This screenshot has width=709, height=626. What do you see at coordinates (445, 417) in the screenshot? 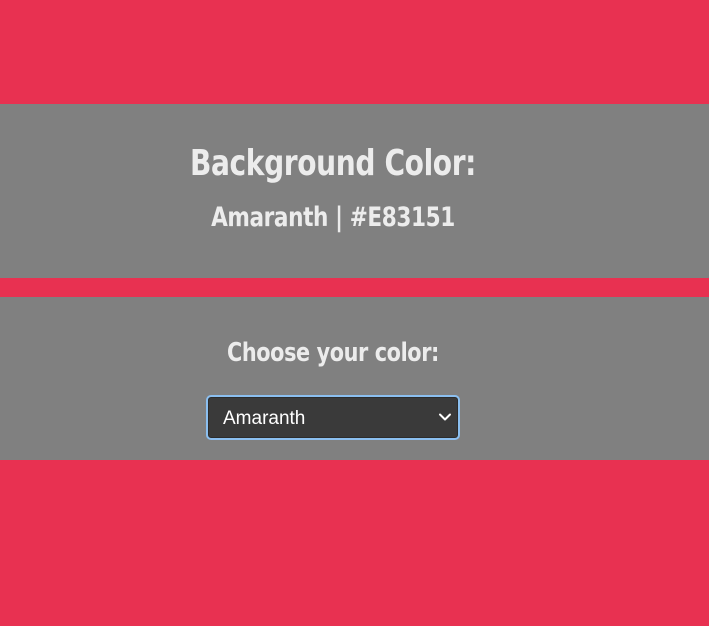
I see `chevron-down-icon` at bounding box center [445, 417].